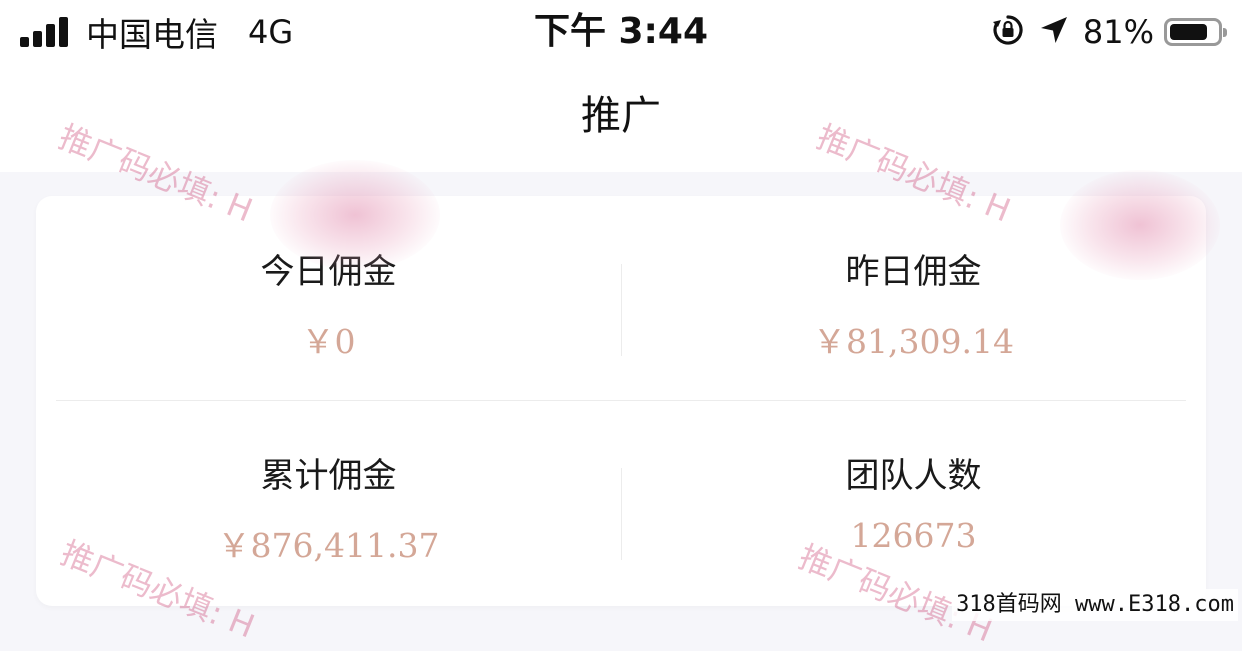 The height and width of the screenshot is (651, 1242). I want to click on divider-vertical-top, so click(621, 310).